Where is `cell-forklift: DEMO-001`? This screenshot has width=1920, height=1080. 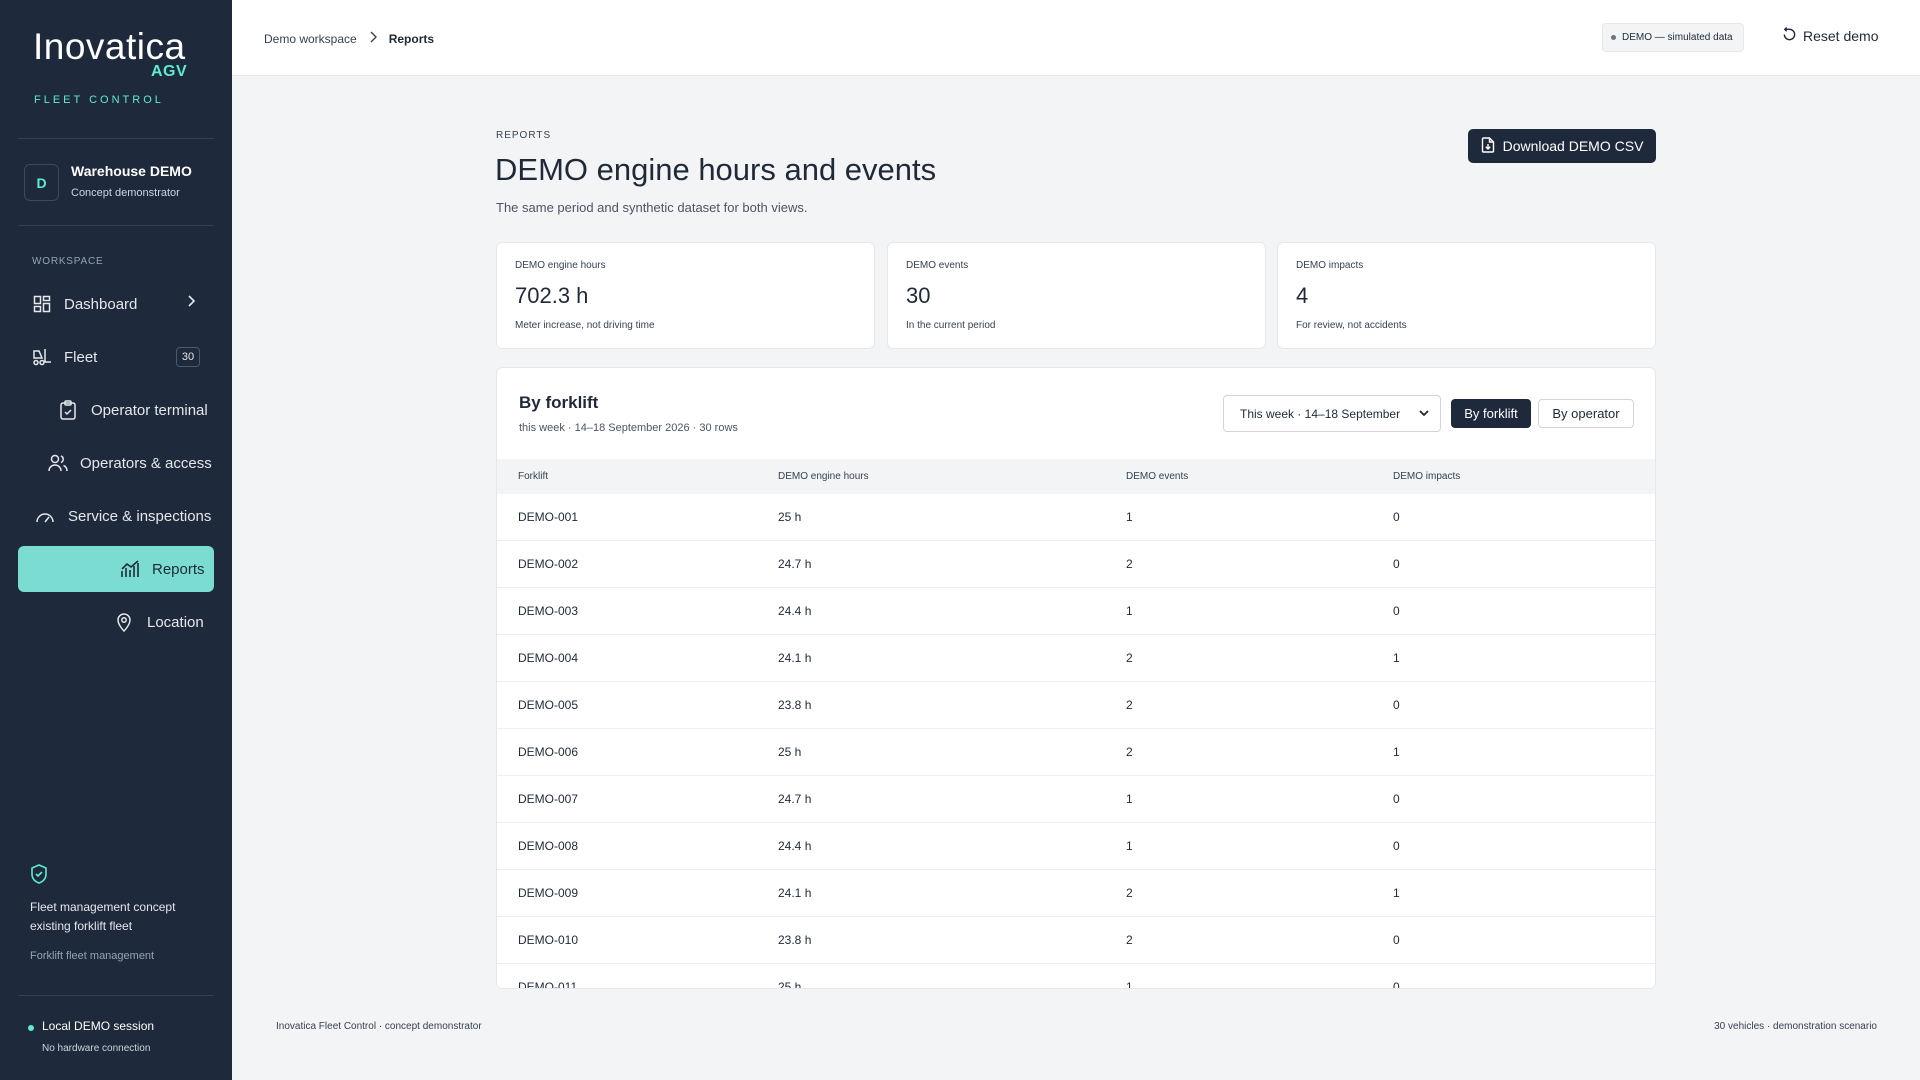
cell-forklift: DEMO-001 is located at coordinates (548, 517).